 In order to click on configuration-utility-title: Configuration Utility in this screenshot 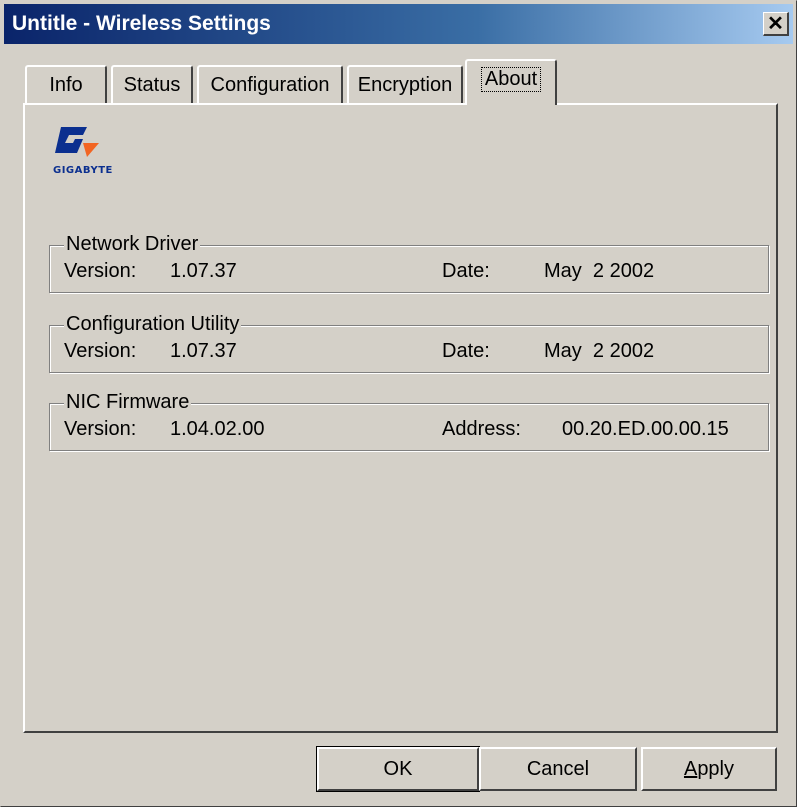, I will do `click(153, 324)`.